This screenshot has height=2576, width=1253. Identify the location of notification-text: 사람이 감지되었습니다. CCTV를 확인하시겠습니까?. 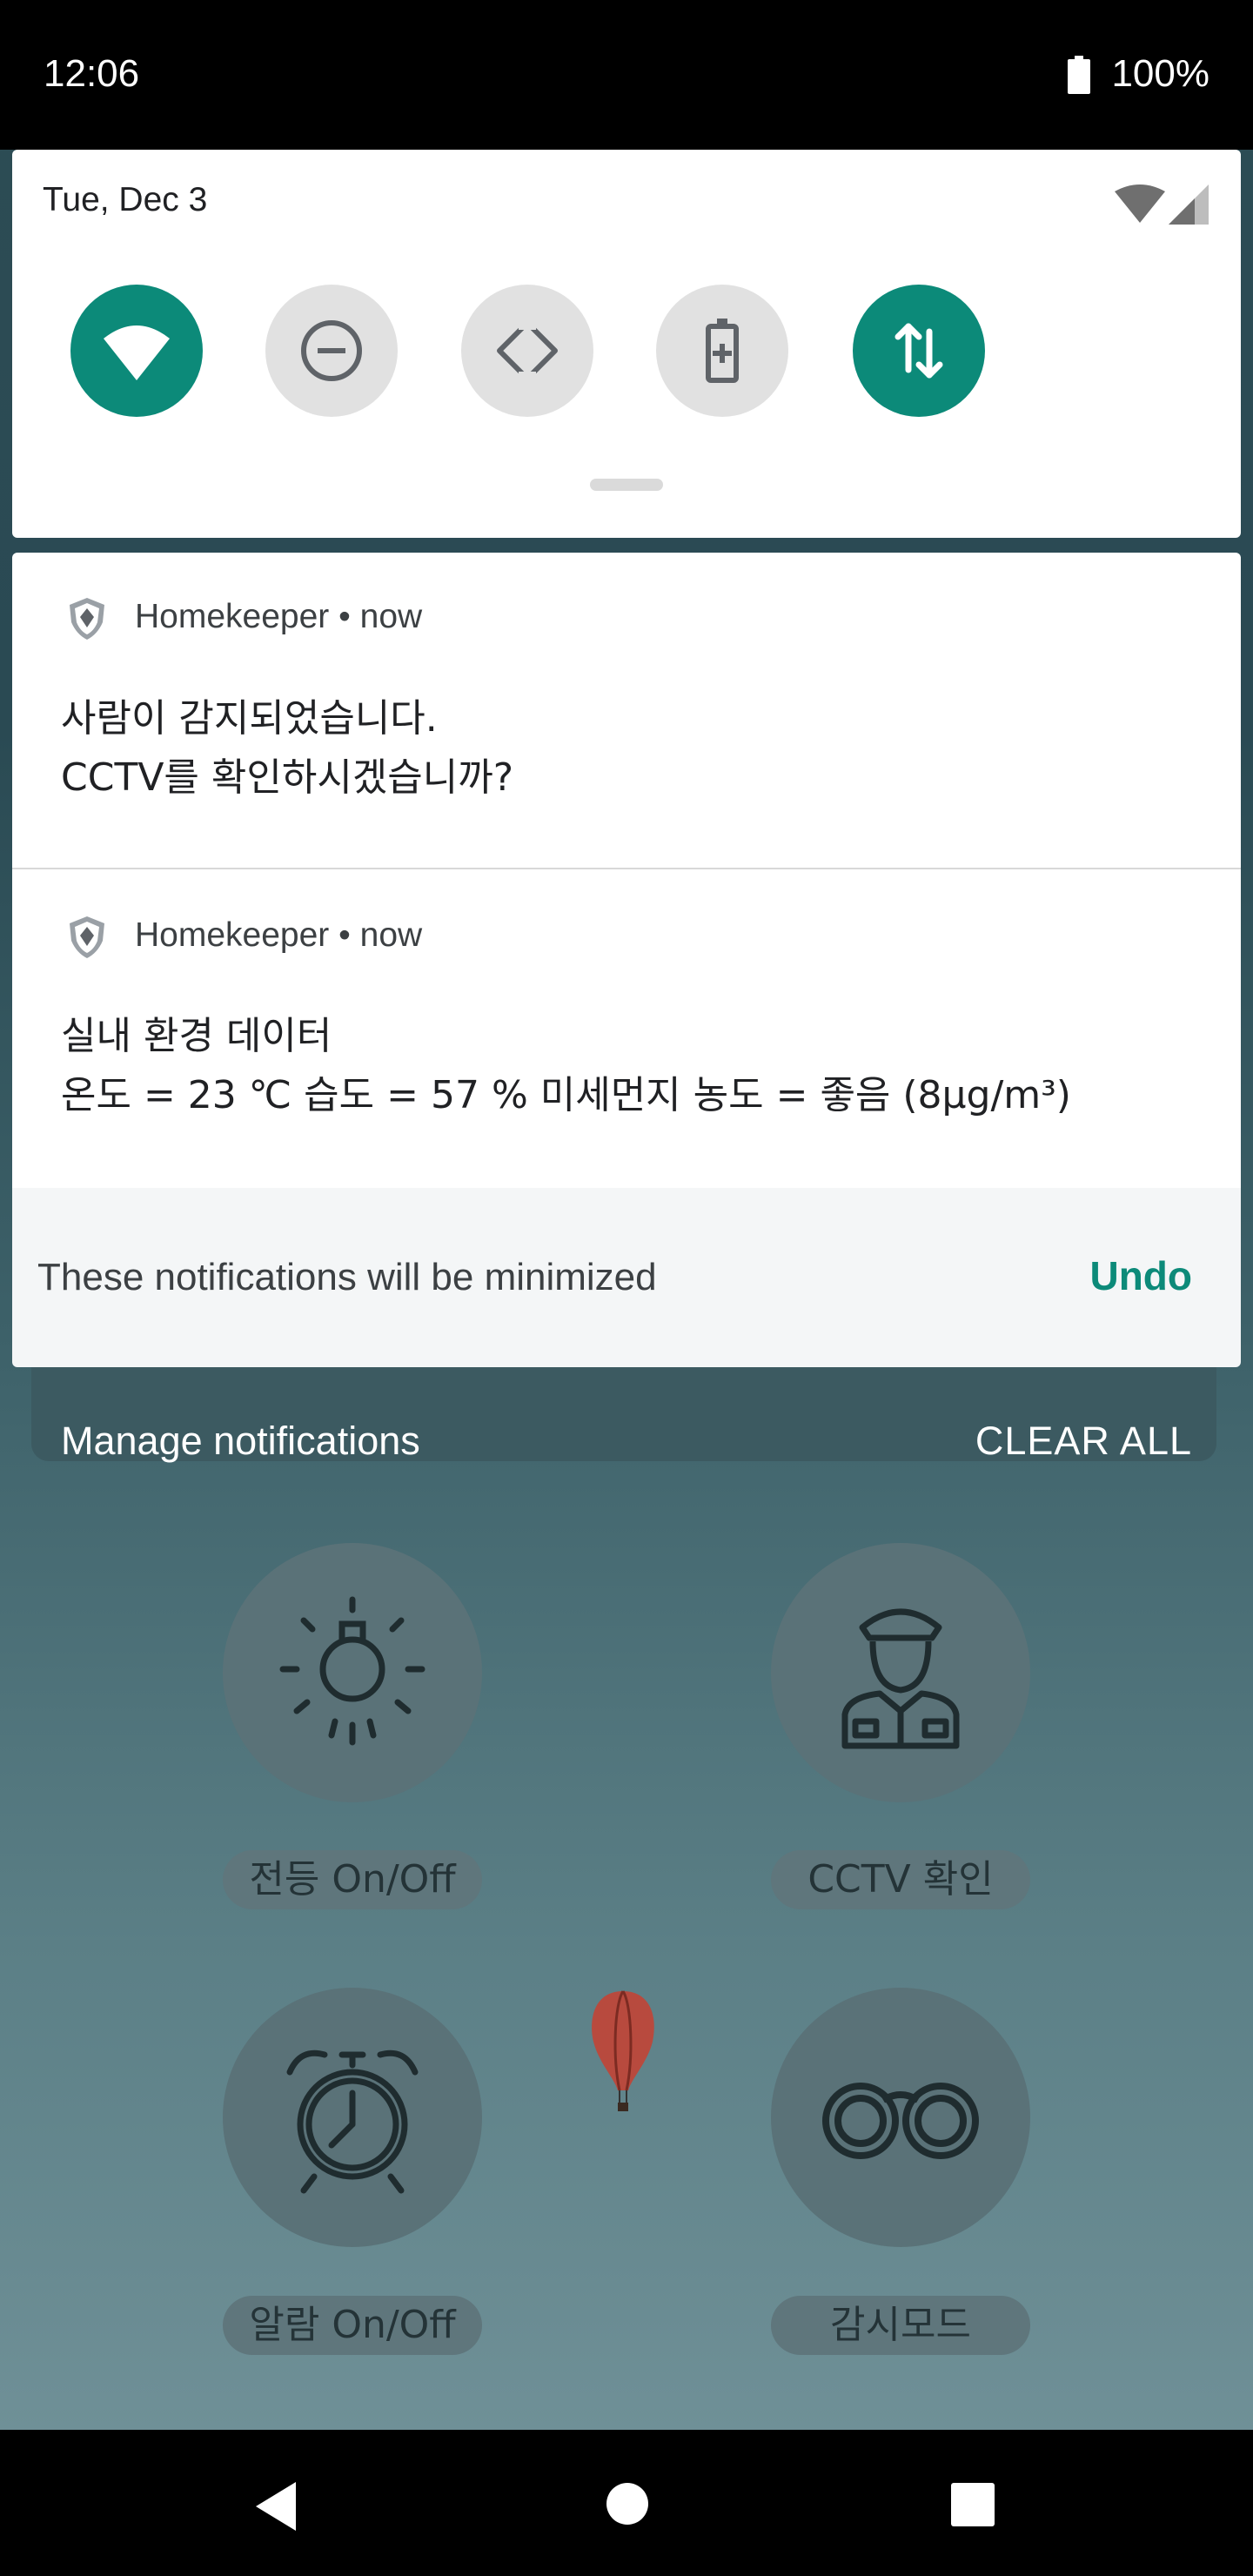
(287, 748).